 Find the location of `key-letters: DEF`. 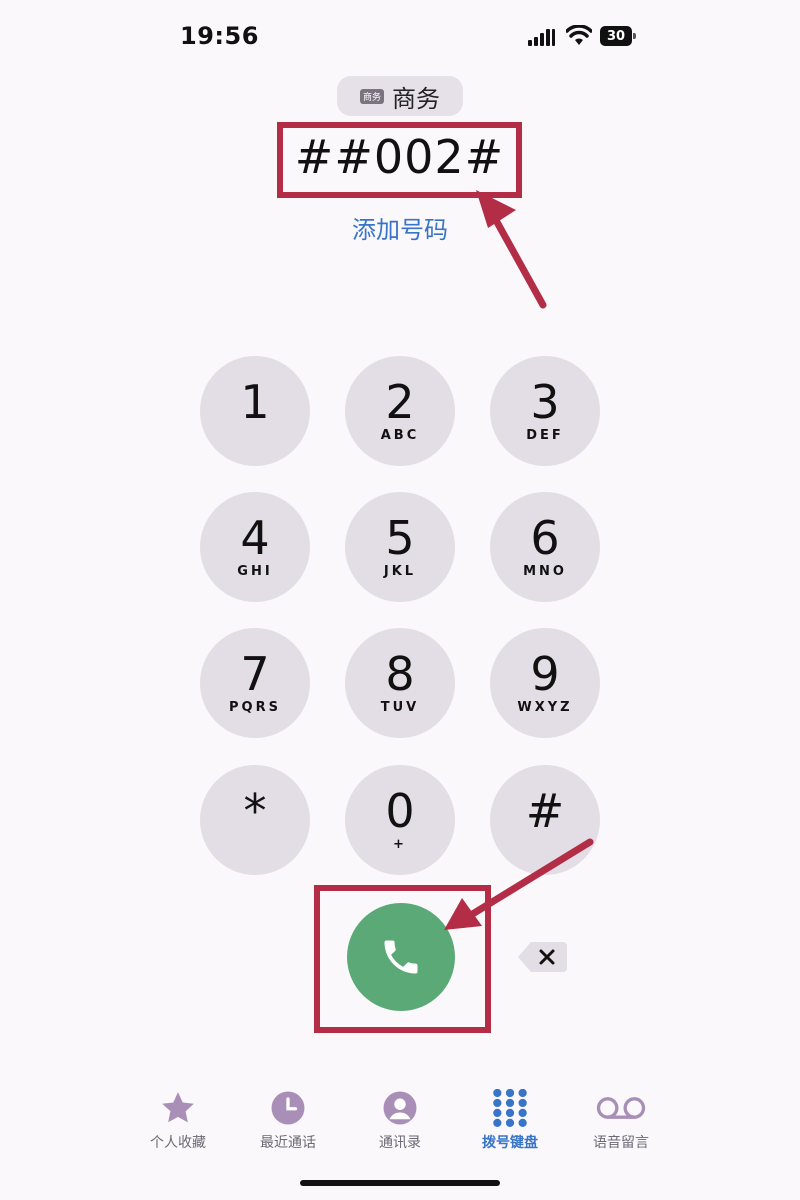

key-letters: DEF is located at coordinates (545, 435).